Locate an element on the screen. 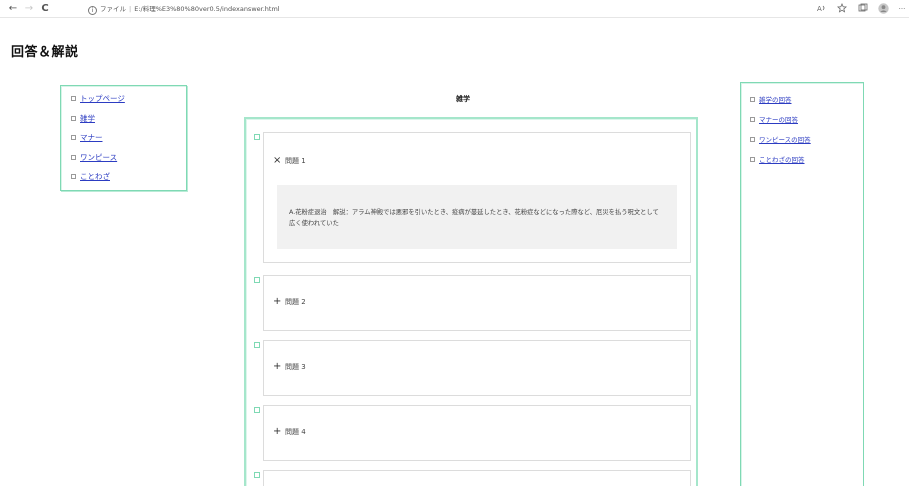 The width and height of the screenshot is (909, 486). question-card-4: + 問題 4 is located at coordinates (477, 433).